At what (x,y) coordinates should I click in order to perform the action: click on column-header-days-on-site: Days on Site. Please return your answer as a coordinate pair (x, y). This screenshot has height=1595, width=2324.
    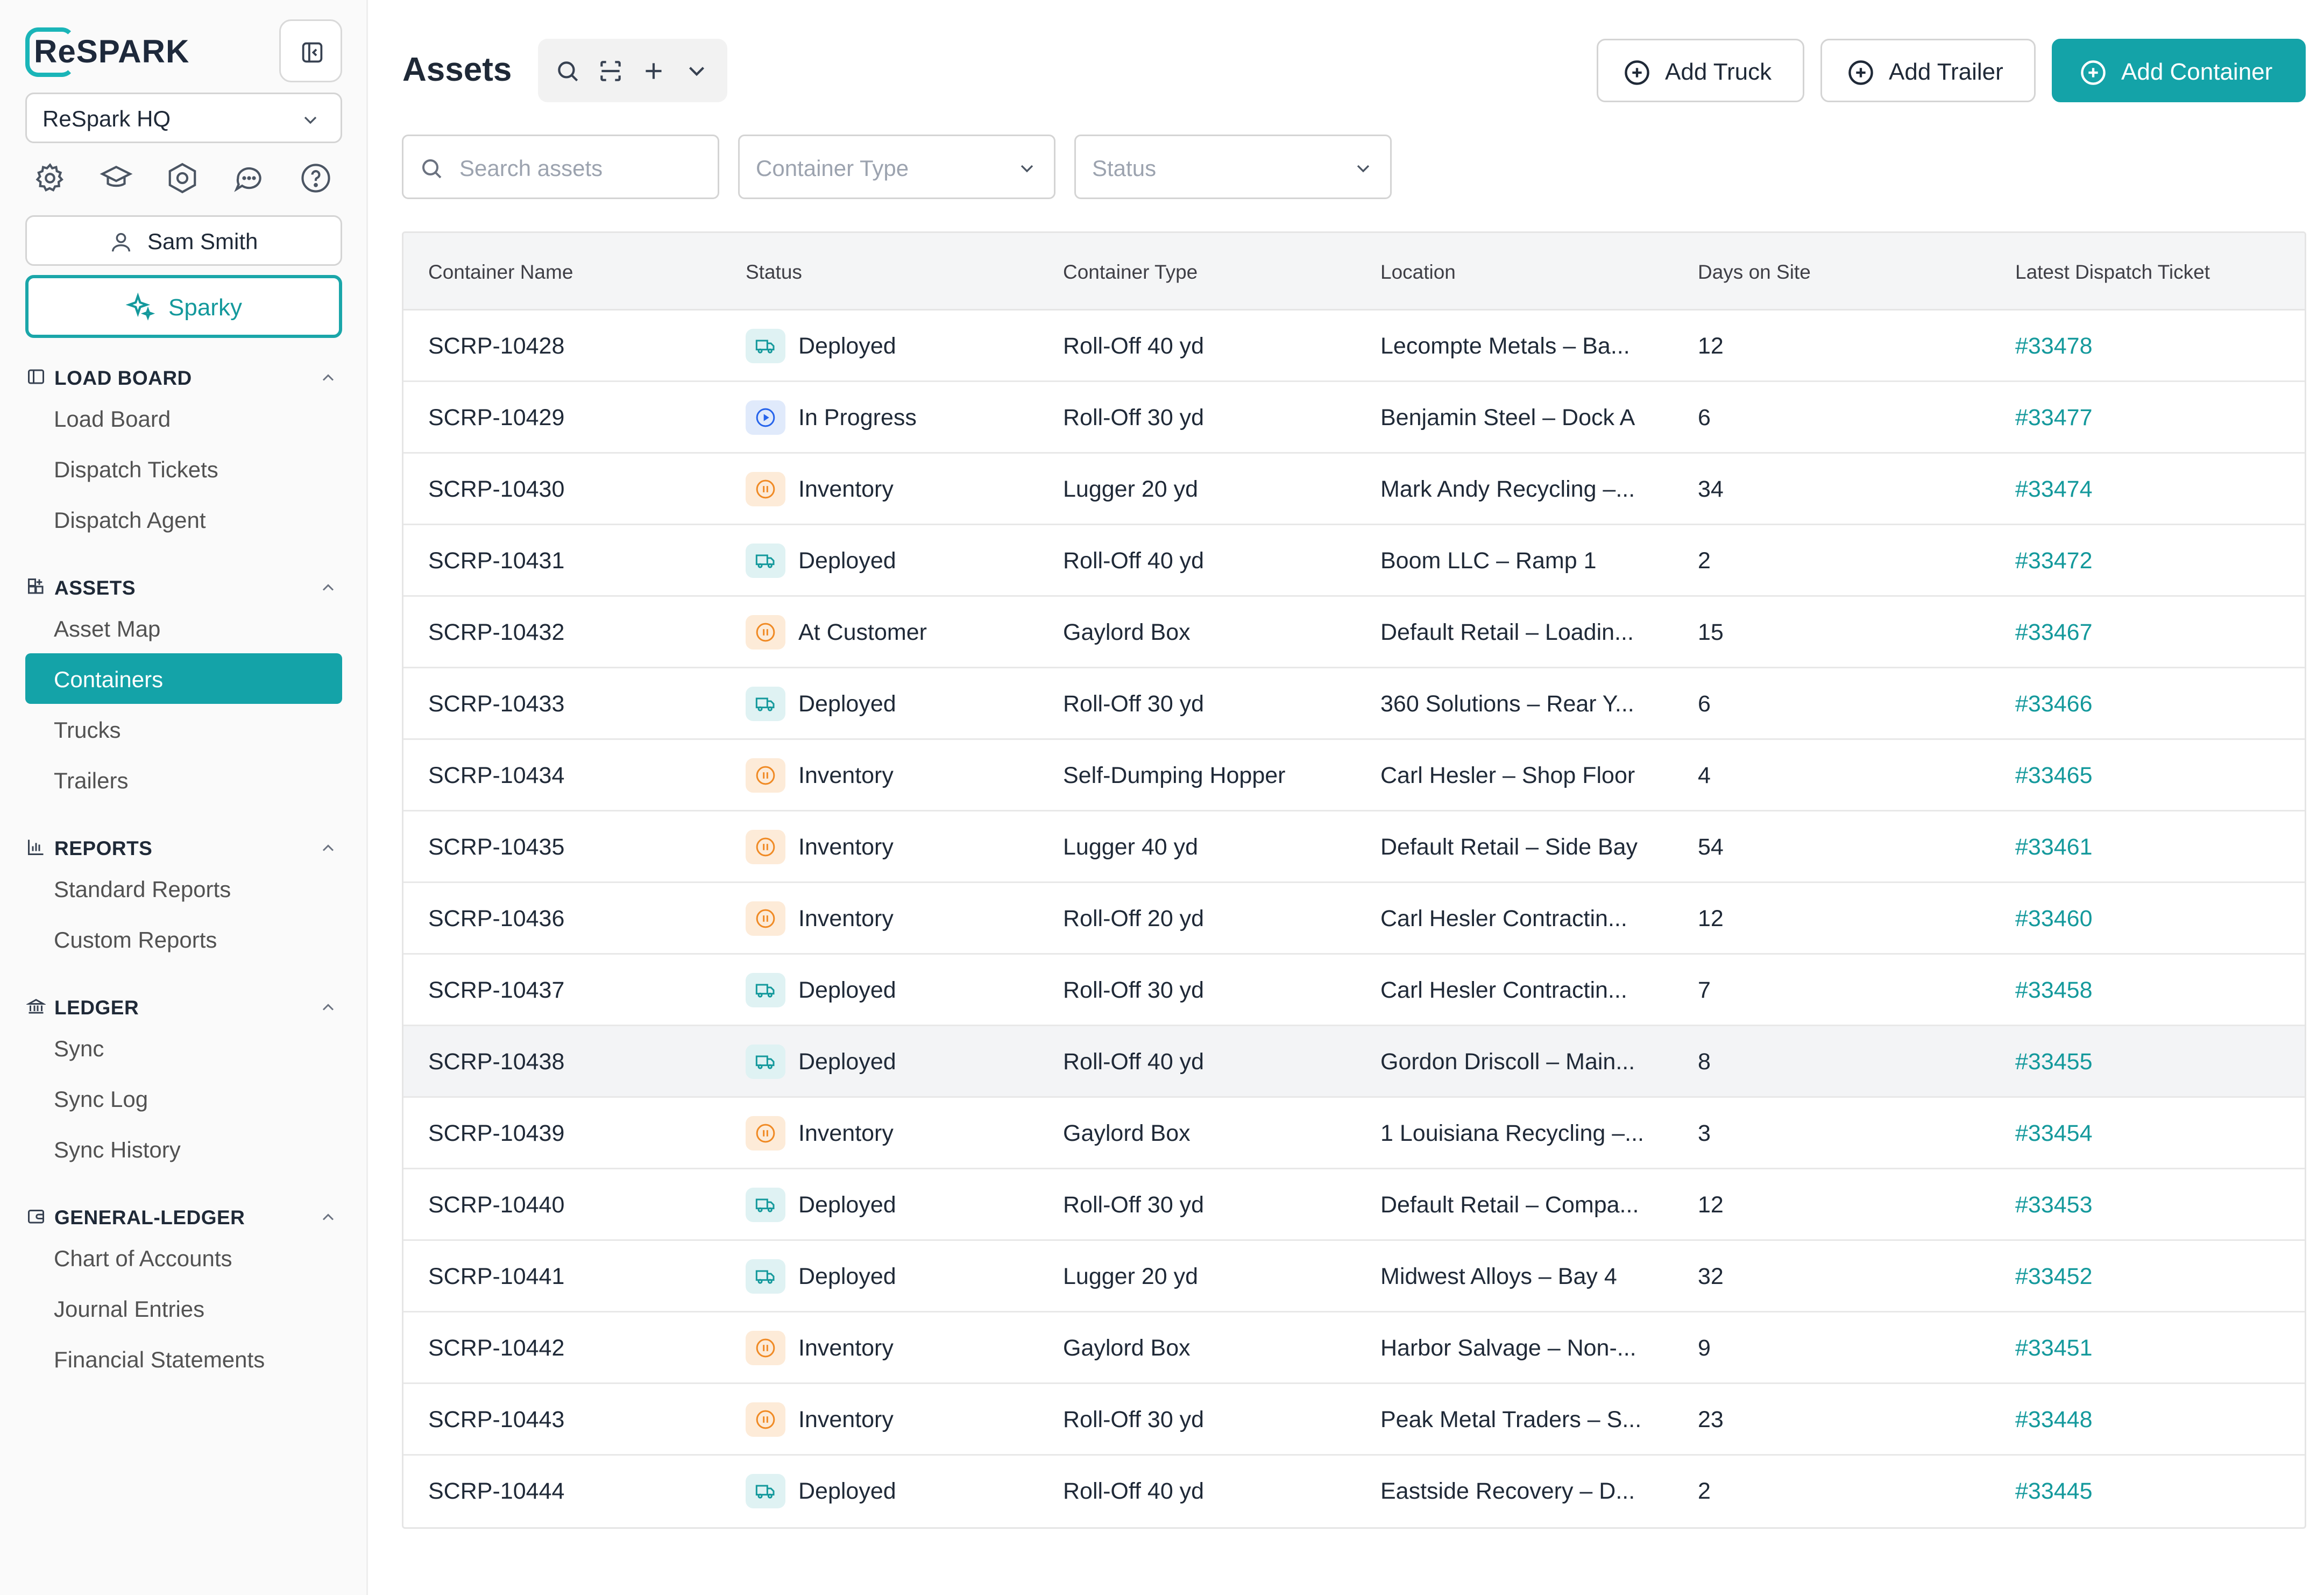
    Looking at the image, I should click on (1754, 272).